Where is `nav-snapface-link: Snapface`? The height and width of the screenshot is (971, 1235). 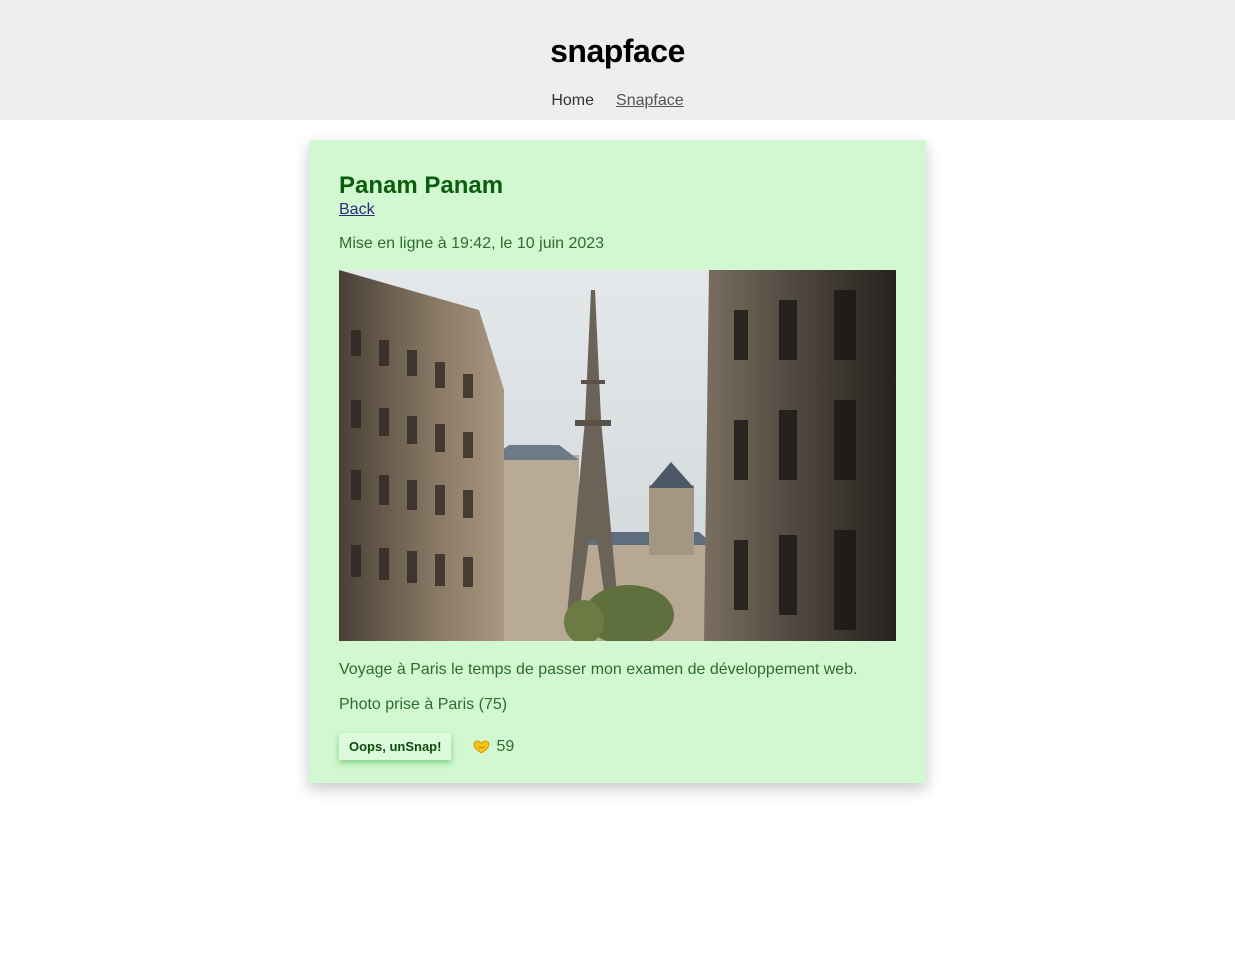 nav-snapface-link: Snapface is located at coordinates (650, 101).